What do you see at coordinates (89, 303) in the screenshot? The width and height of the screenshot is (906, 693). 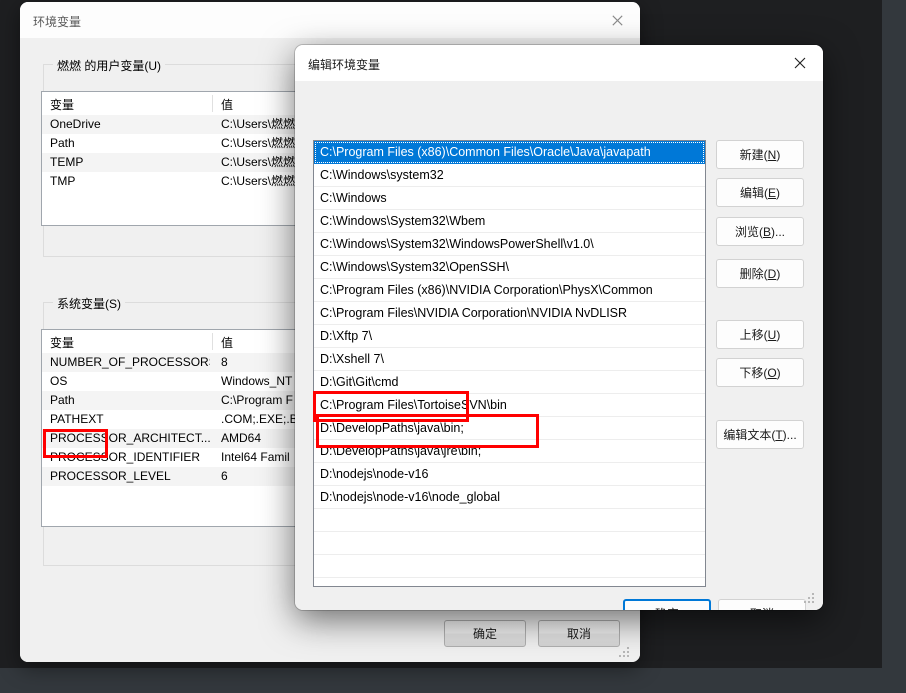 I see `system-variables-legend: 系统变量(S)` at bounding box center [89, 303].